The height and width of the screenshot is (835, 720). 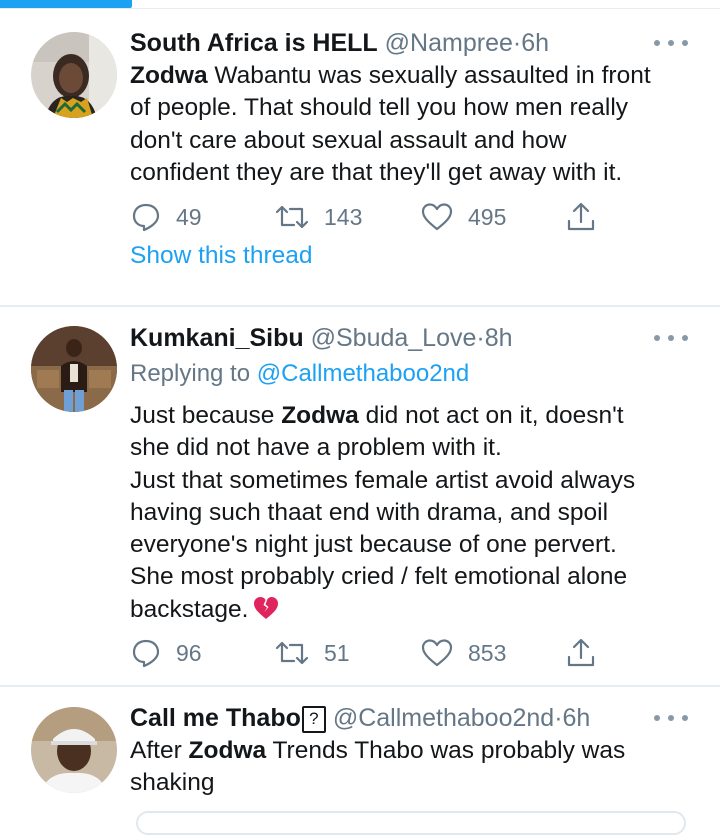 I want to click on text-run: Trends Thabo was probably was, so click(x=446, y=750).